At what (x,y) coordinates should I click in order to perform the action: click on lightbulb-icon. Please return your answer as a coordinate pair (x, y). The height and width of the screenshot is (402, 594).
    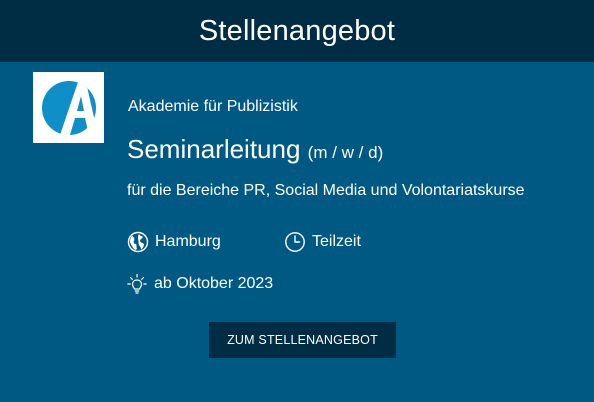
    Looking at the image, I should click on (137, 284).